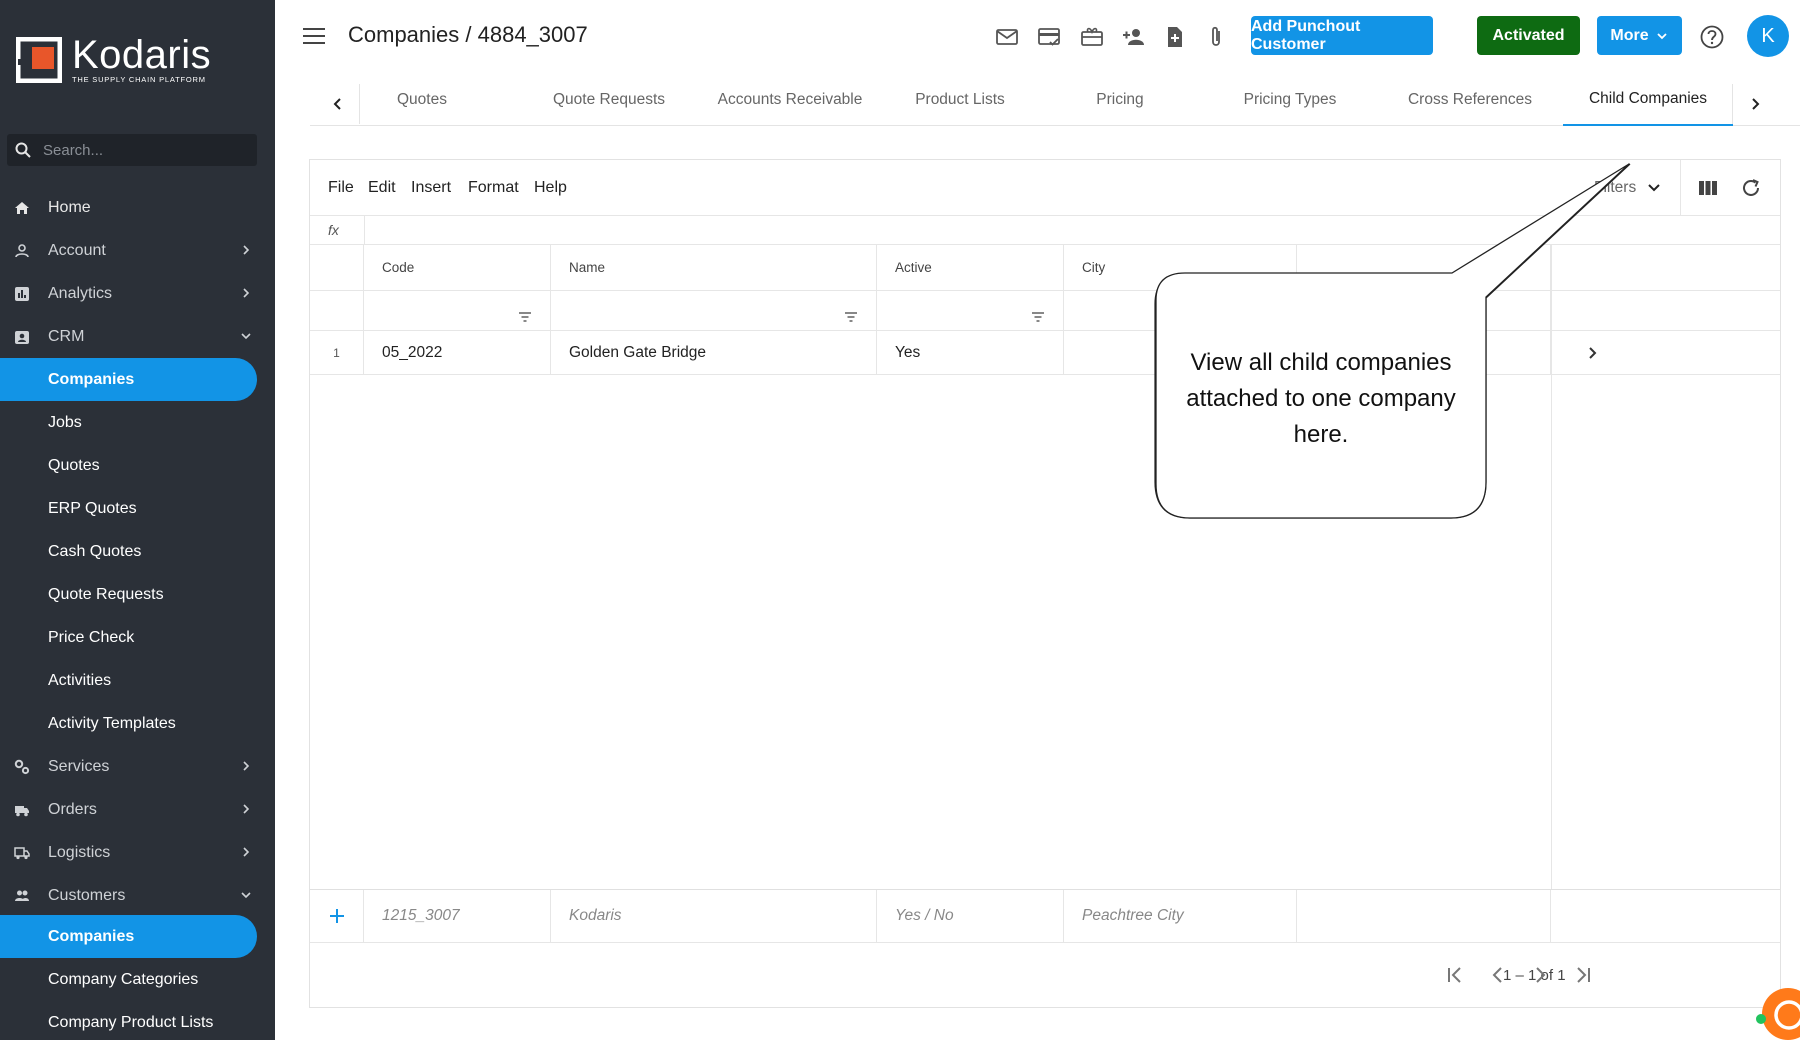 The height and width of the screenshot is (1040, 1800). What do you see at coordinates (1615, 188) in the screenshot?
I see `filters-dropdown: Filters` at bounding box center [1615, 188].